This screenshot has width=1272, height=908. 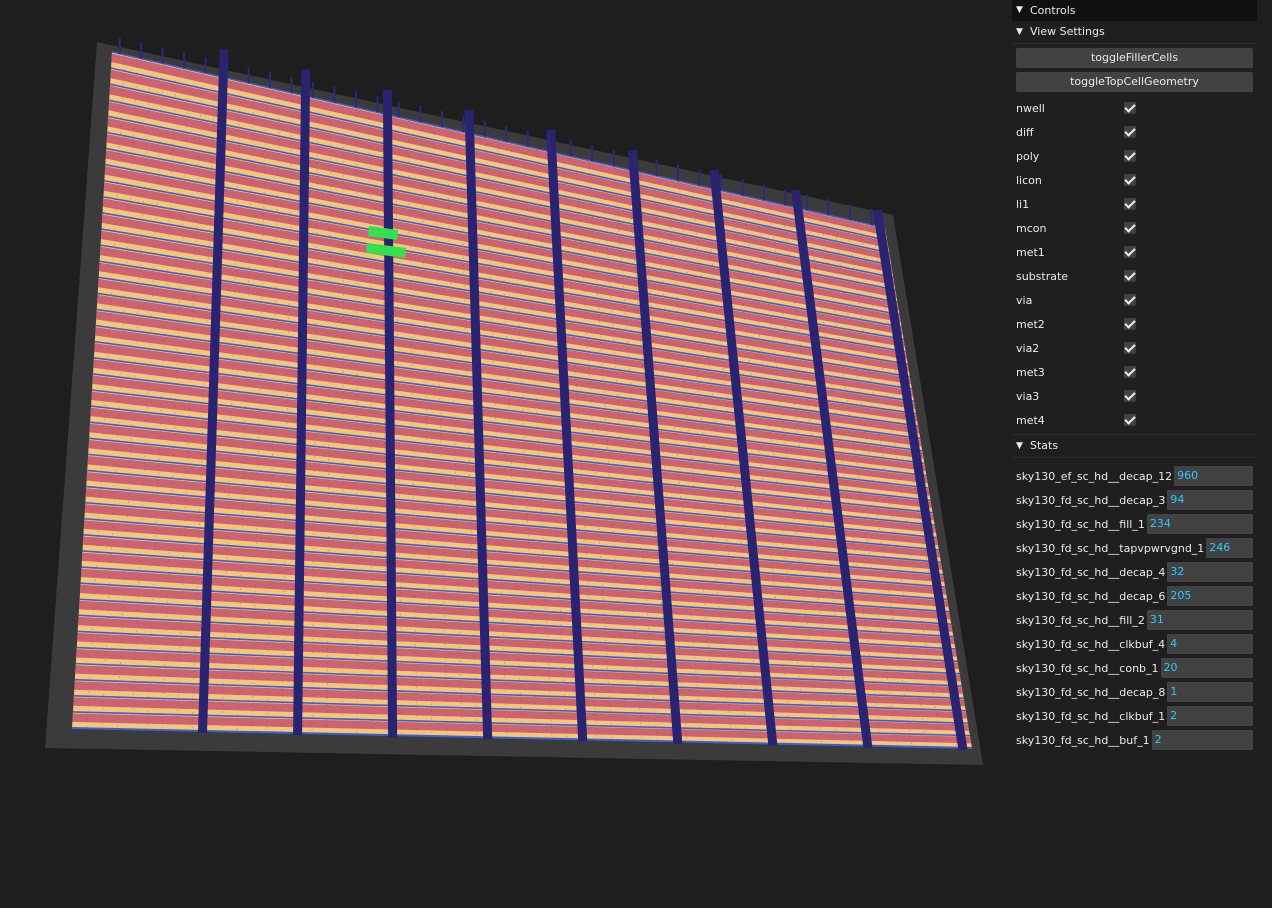 What do you see at coordinates (1210, 644) in the screenshot?
I see `stat-value-field: 4` at bounding box center [1210, 644].